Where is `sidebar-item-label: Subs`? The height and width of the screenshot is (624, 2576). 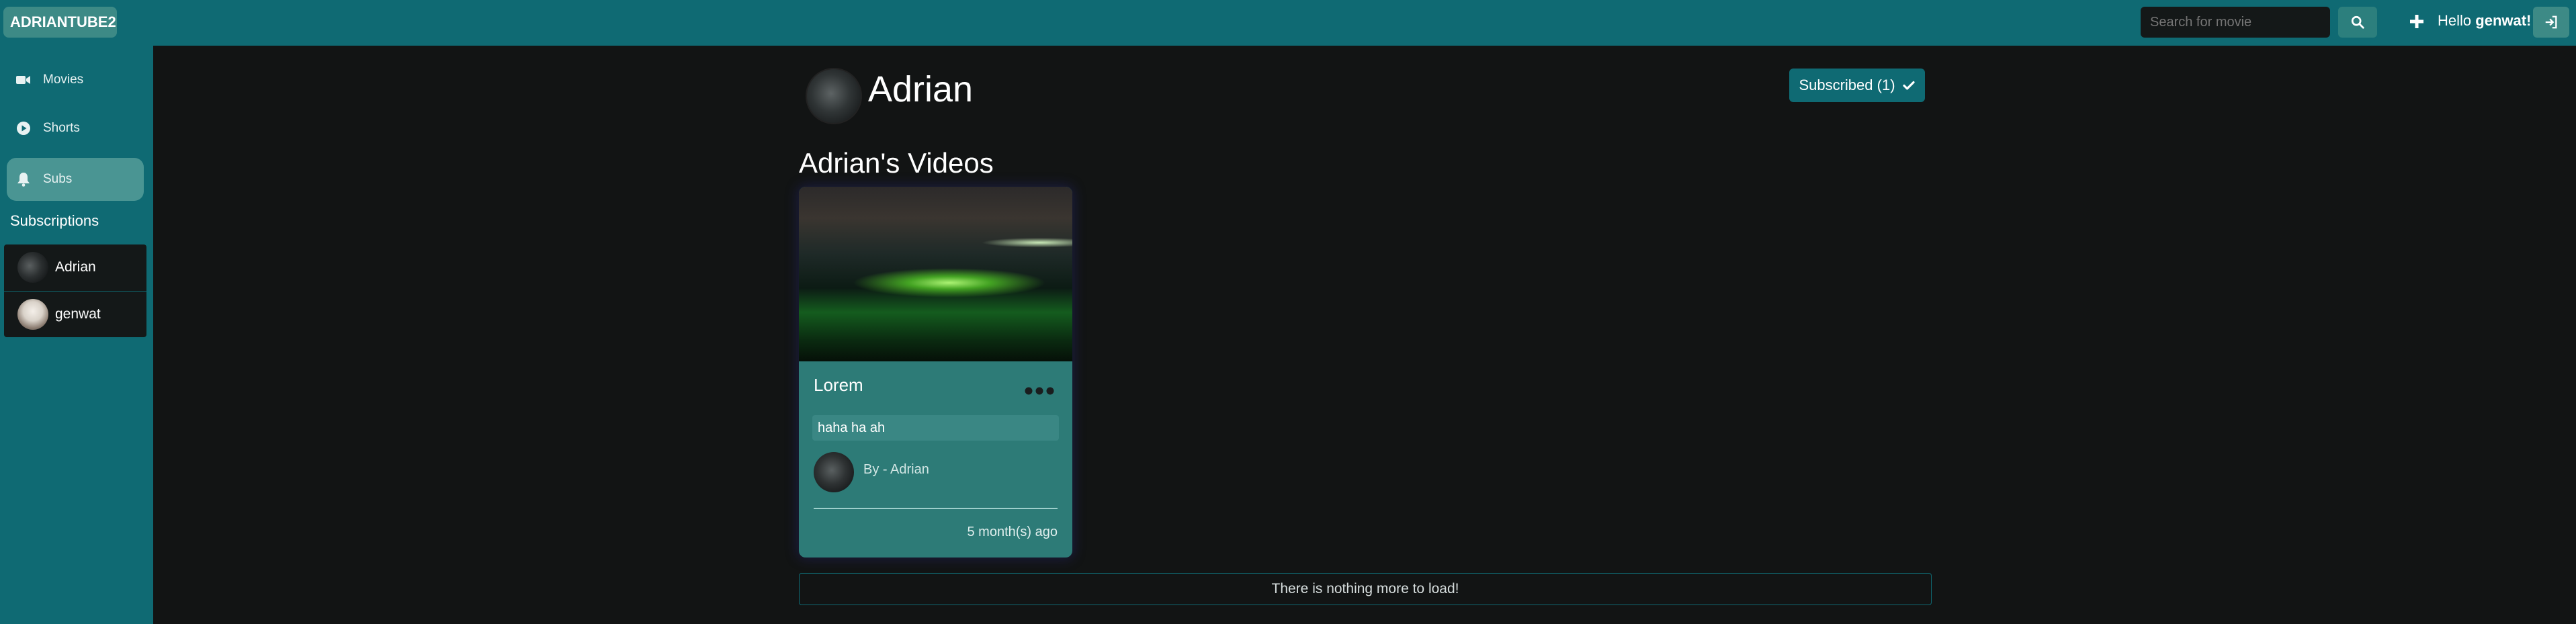 sidebar-item-label: Subs is located at coordinates (58, 179).